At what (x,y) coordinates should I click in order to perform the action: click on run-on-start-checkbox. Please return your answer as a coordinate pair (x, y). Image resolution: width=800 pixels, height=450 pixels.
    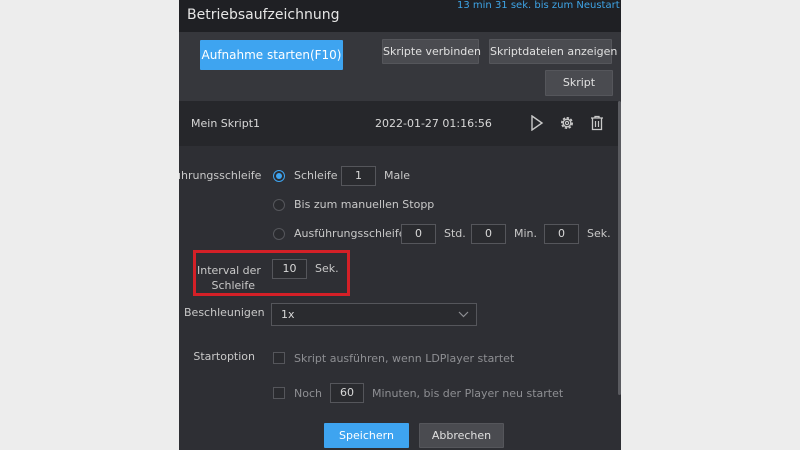
    Looking at the image, I should click on (279, 358).